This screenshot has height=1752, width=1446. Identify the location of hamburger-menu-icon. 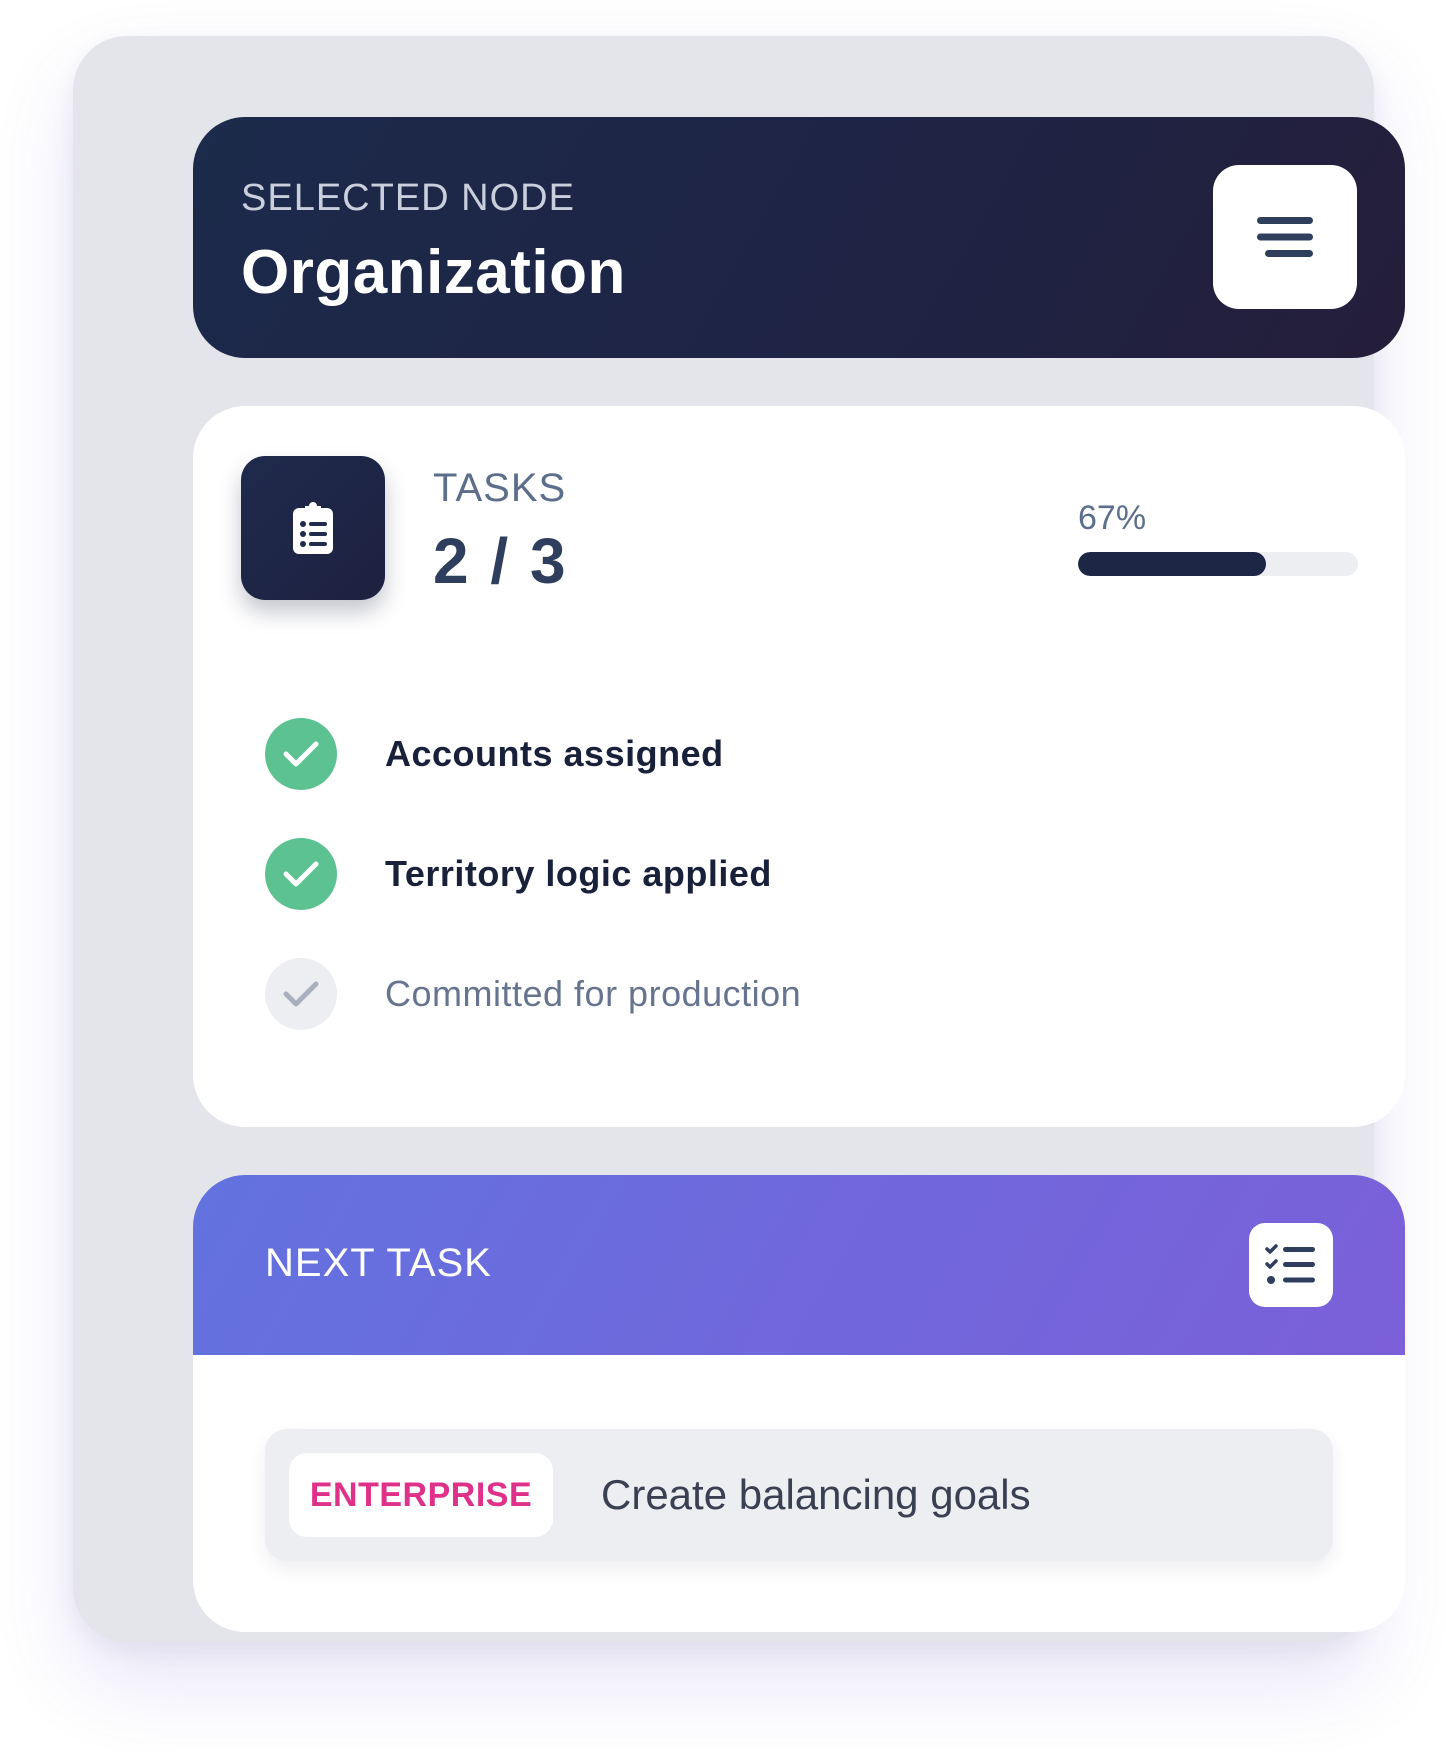
(1285, 237).